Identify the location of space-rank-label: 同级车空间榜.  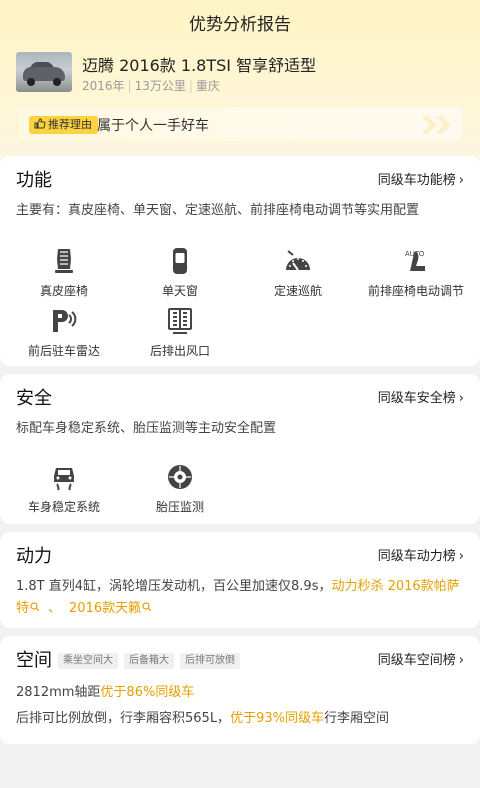
(416, 660).